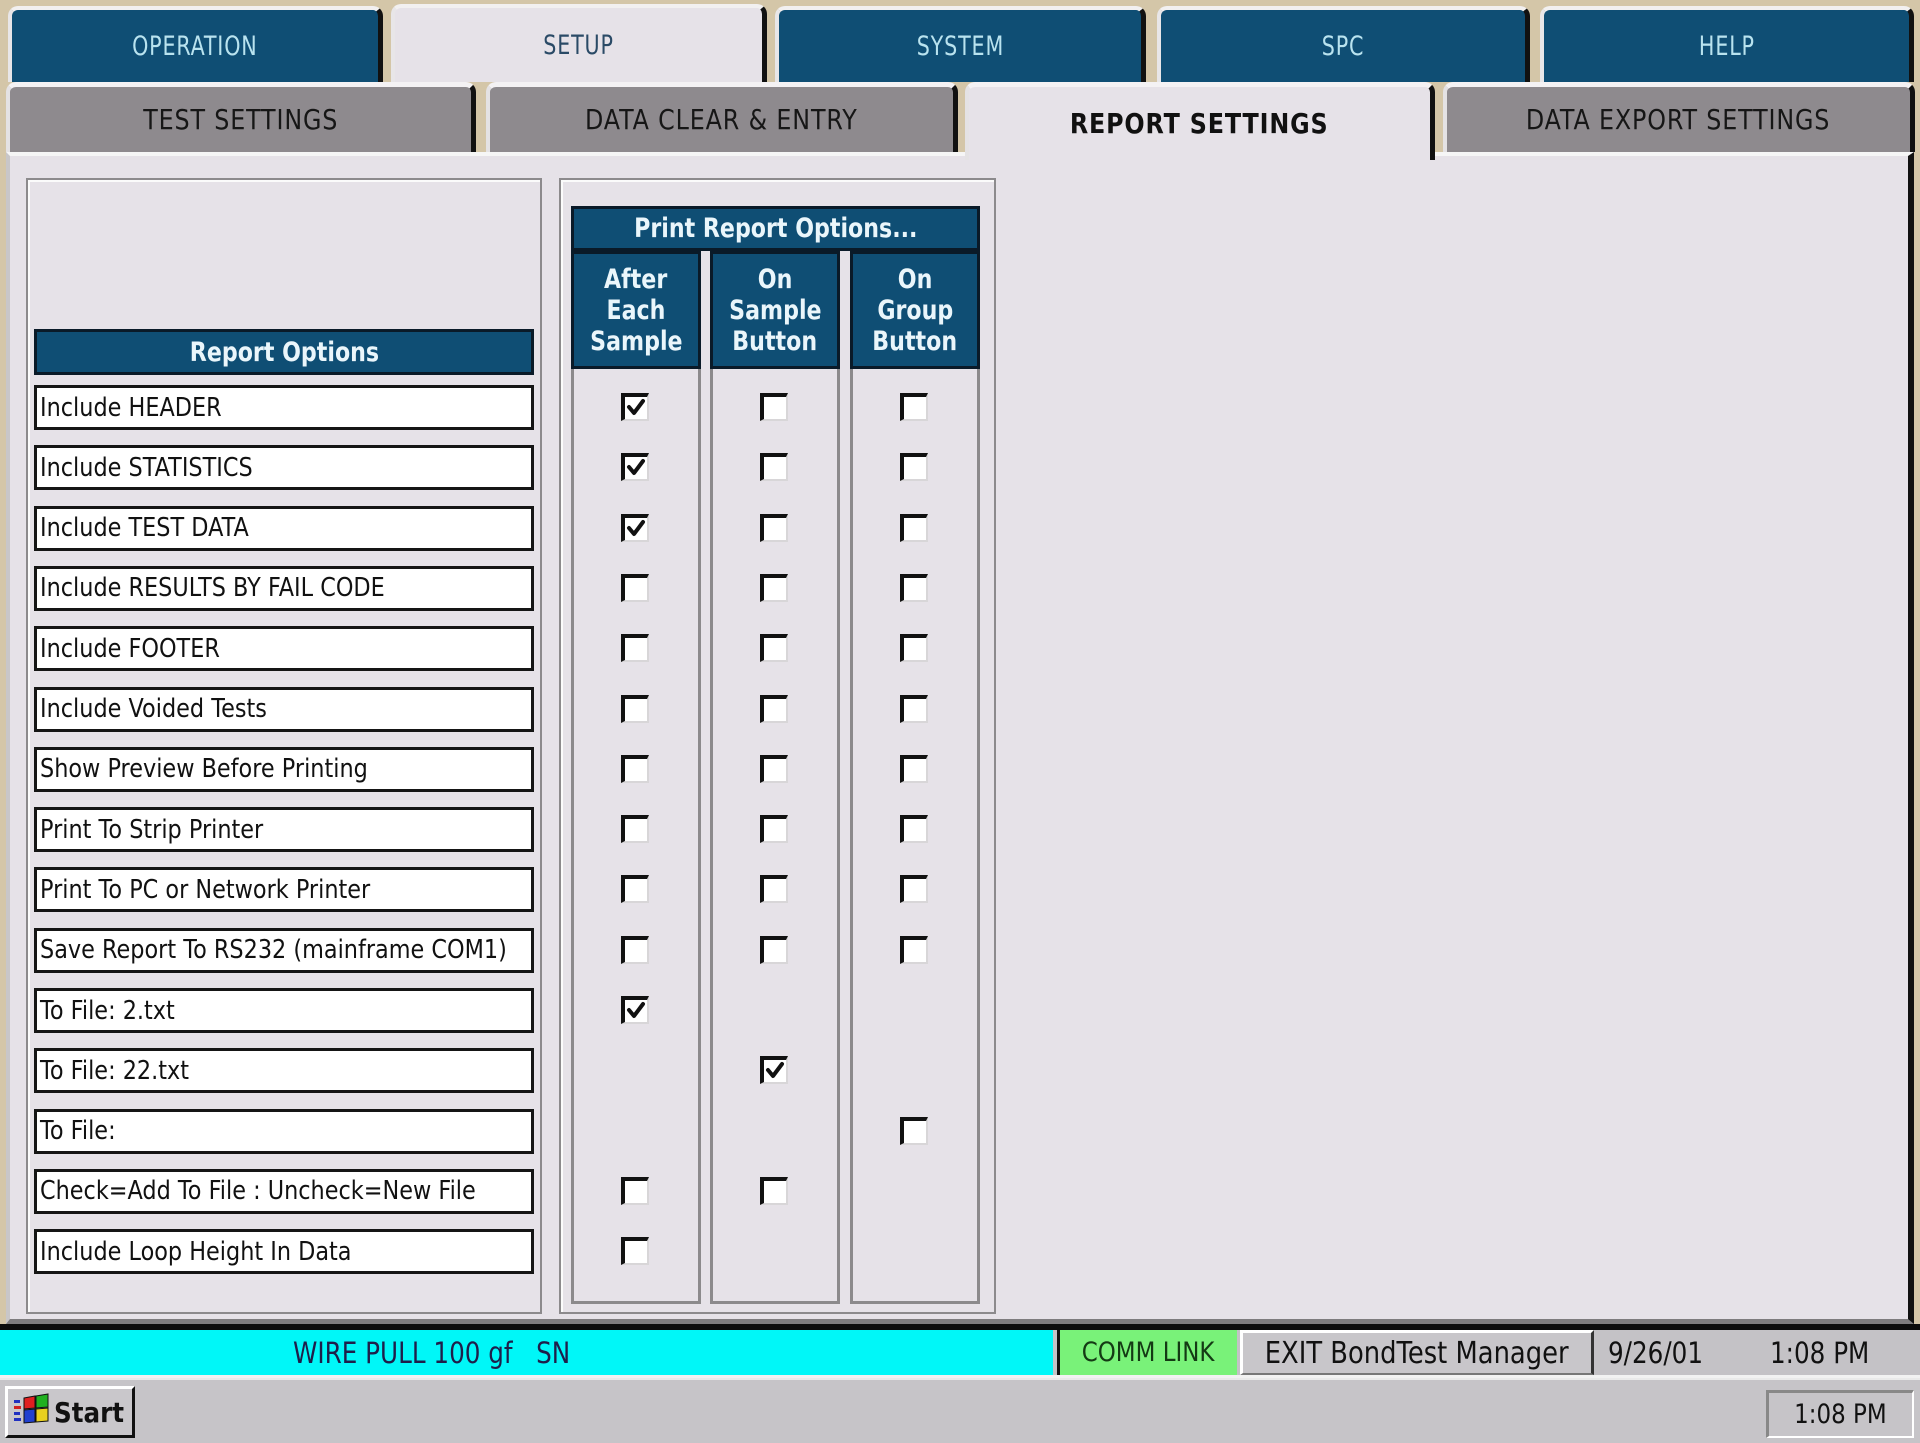 Image resolution: width=1920 pixels, height=1443 pixels. I want to click on windows-logo-icon, so click(32, 1412).